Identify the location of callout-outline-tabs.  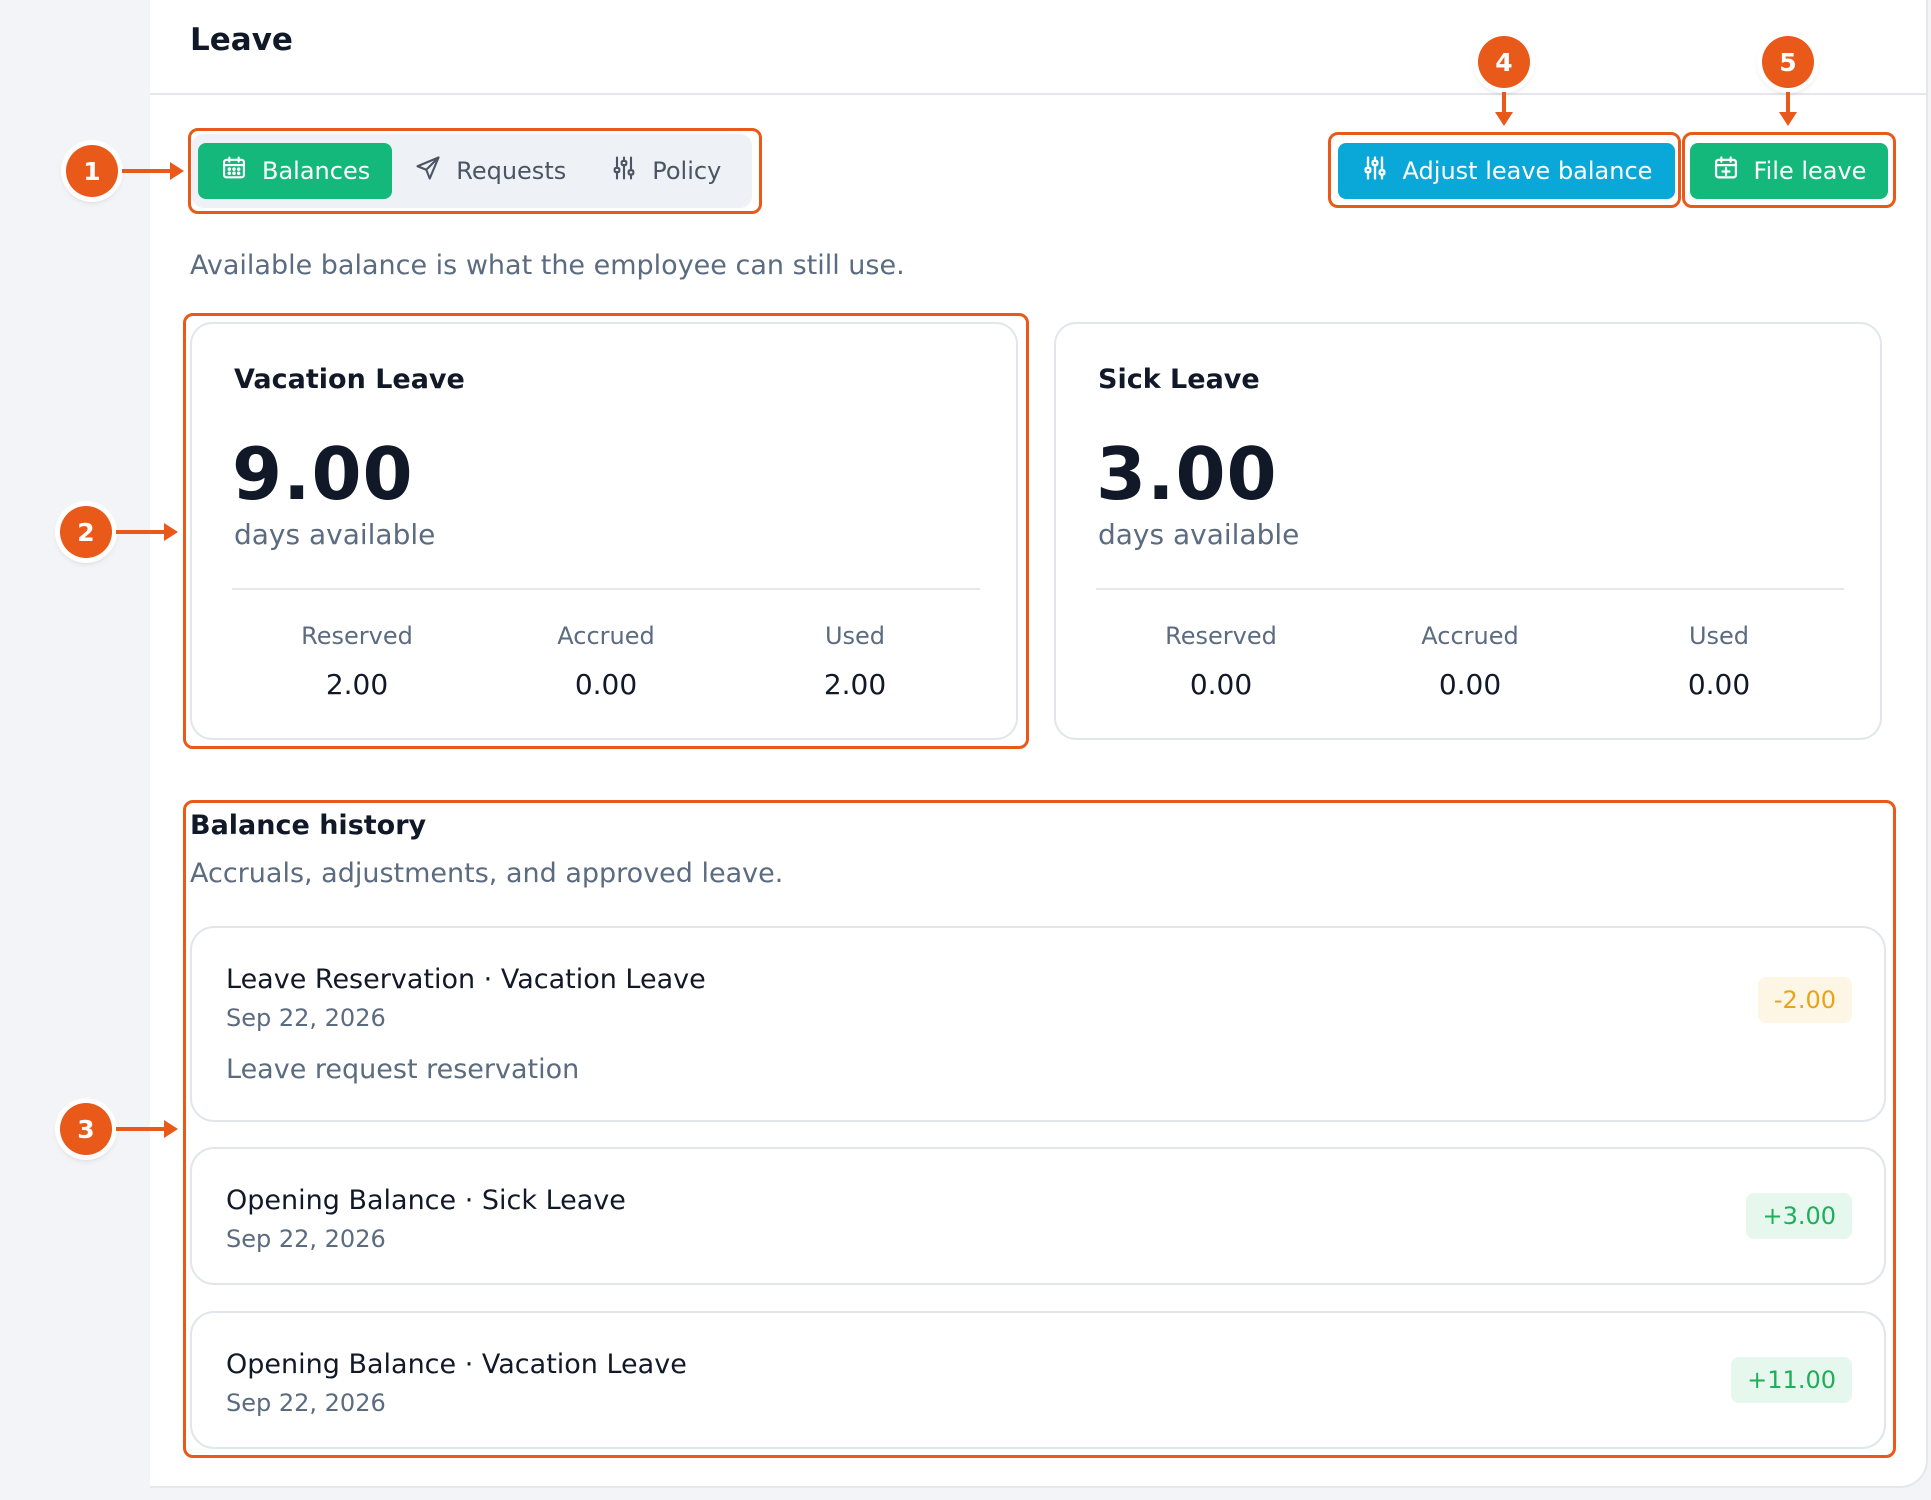
(475, 171).